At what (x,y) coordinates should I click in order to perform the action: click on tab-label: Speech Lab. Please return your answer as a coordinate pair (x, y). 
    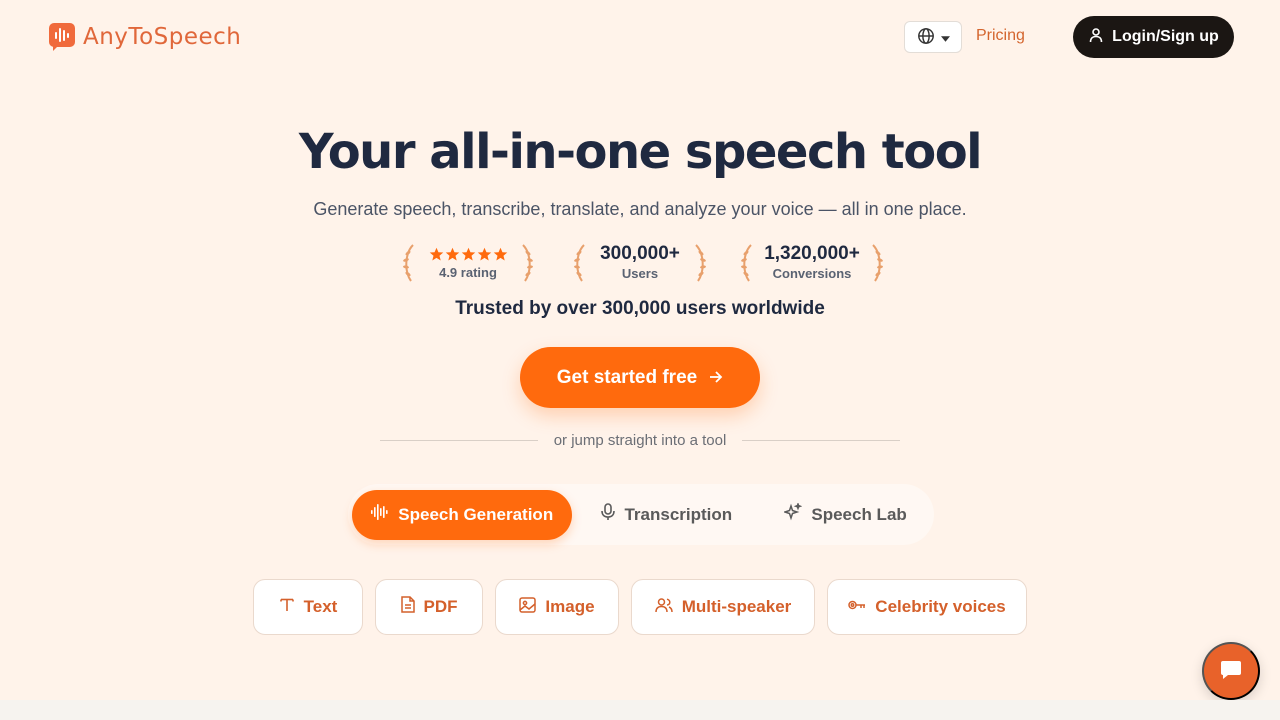
    Looking at the image, I should click on (859, 514).